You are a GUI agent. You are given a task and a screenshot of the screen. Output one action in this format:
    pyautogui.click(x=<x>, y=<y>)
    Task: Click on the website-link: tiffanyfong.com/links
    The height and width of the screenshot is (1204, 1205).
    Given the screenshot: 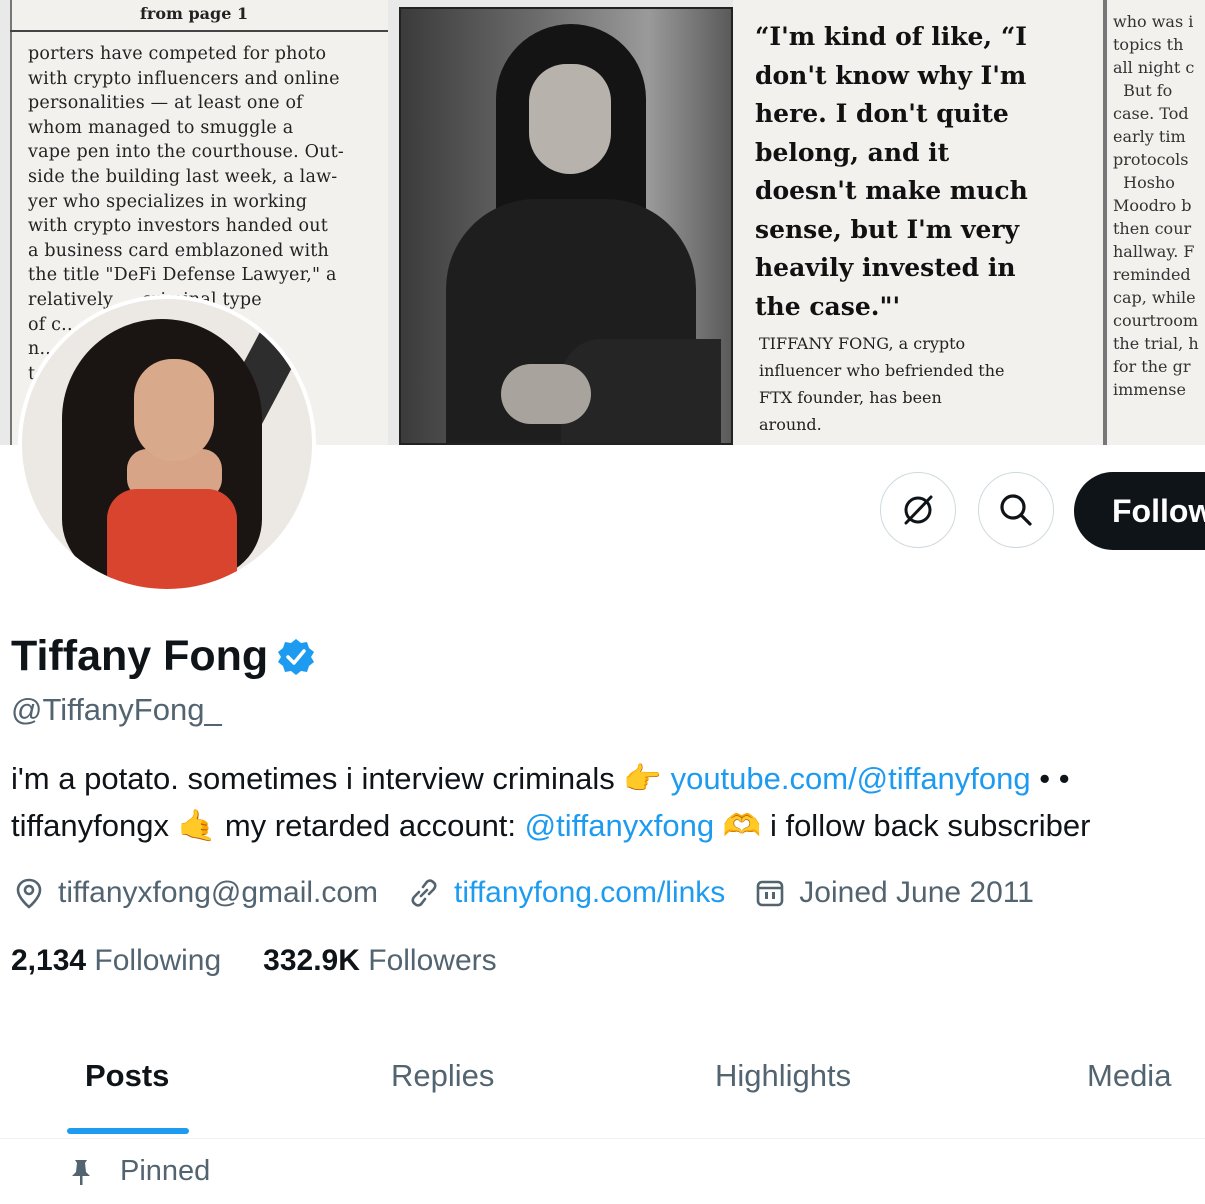 What is the action you would take?
    pyautogui.click(x=589, y=893)
    